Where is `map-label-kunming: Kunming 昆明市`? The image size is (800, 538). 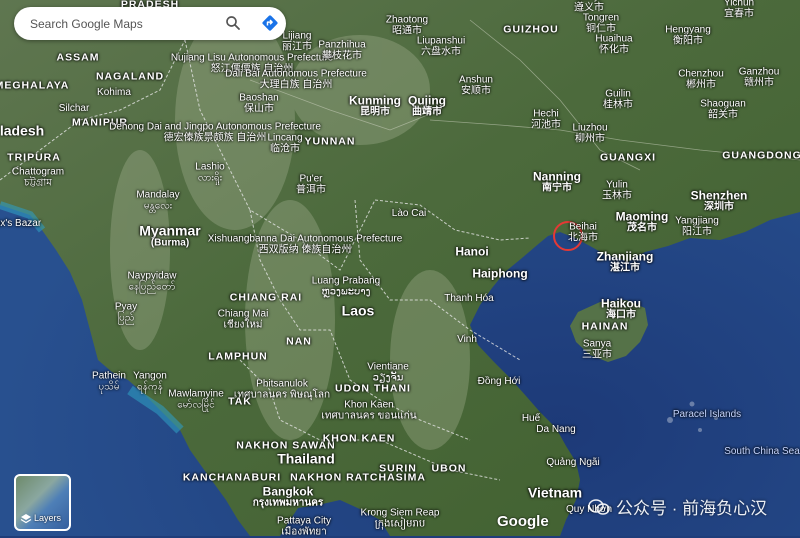
map-label-kunming: Kunming 昆明市 is located at coordinates (375, 105).